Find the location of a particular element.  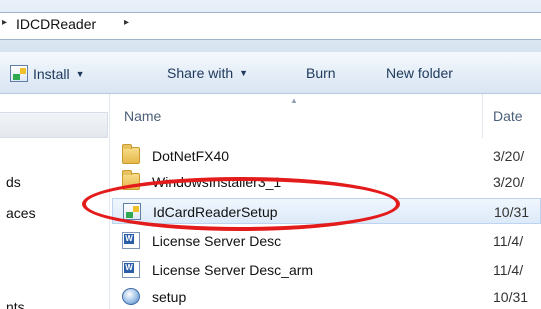

file-name: setup is located at coordinates (169, 297).